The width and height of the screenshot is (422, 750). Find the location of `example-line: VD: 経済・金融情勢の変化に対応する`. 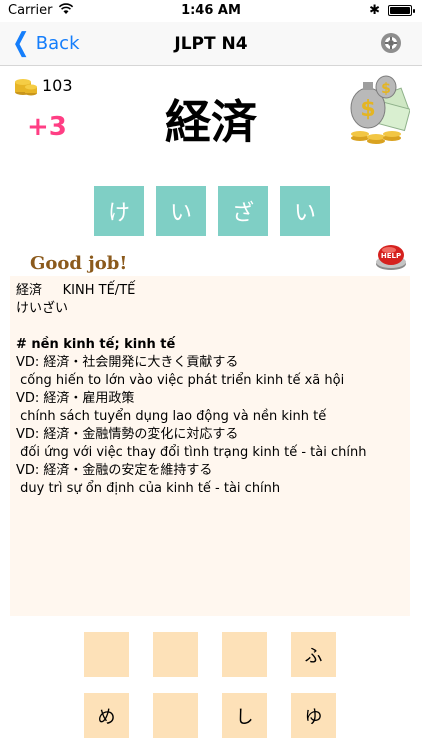

example-line: VD: 経済・金融情勢の変化に対応する is located at coordinates (127, 434).